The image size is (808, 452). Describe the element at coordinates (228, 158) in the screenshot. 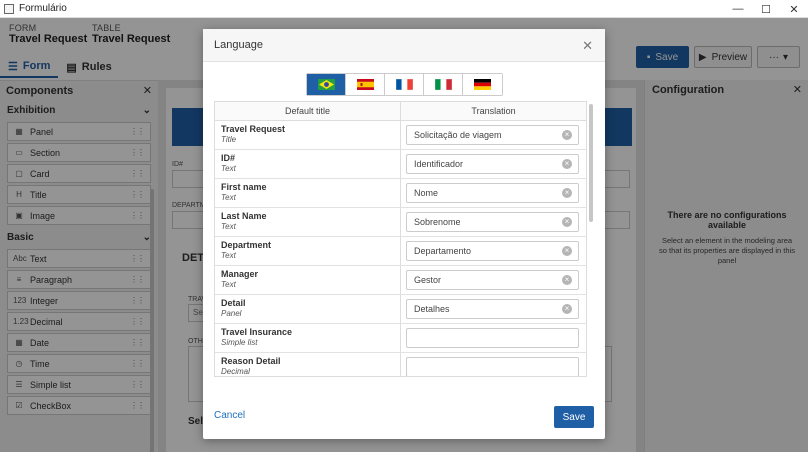

I see `field-name: ID#` at that location.